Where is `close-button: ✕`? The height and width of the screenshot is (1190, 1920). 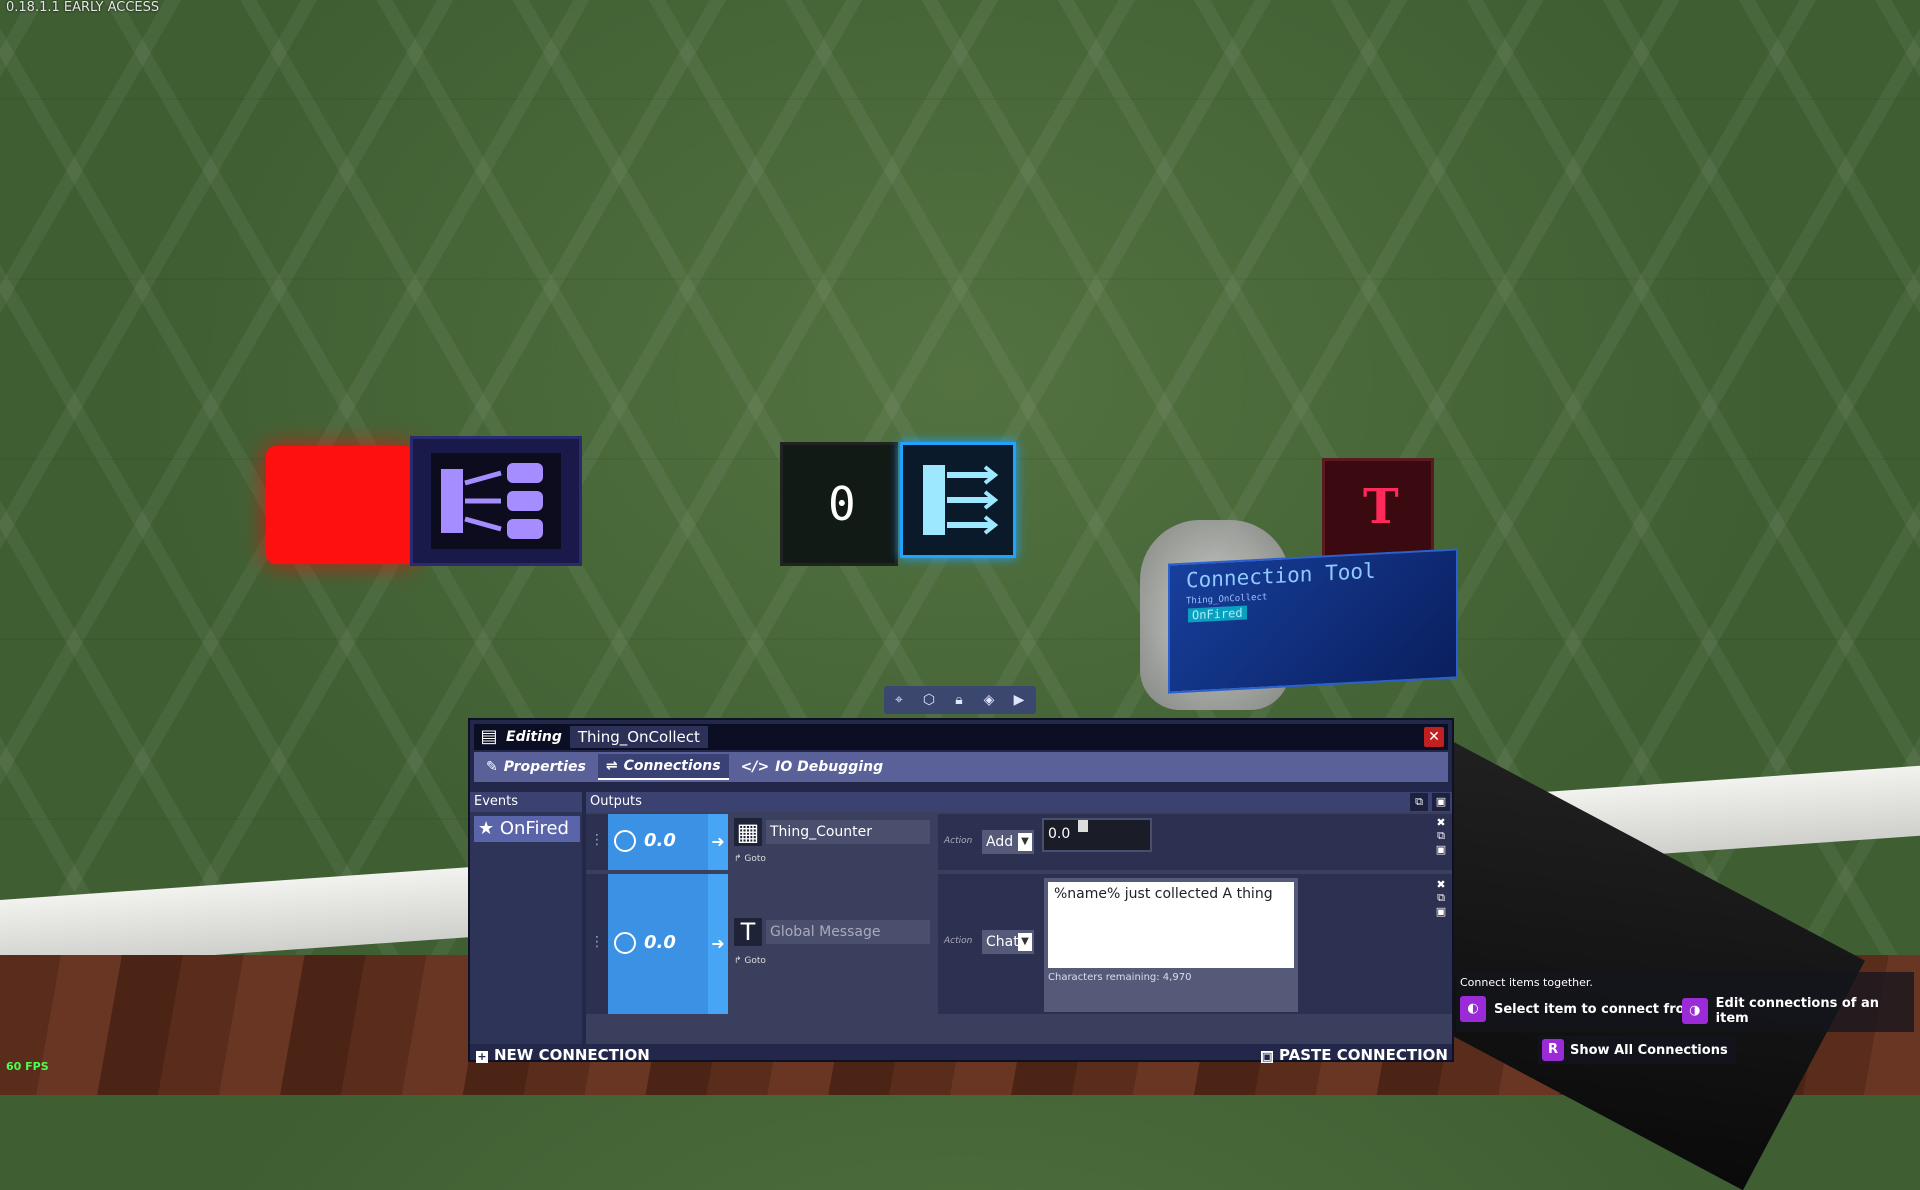
close-button: ✕ is located at coordinates (1434, 737).